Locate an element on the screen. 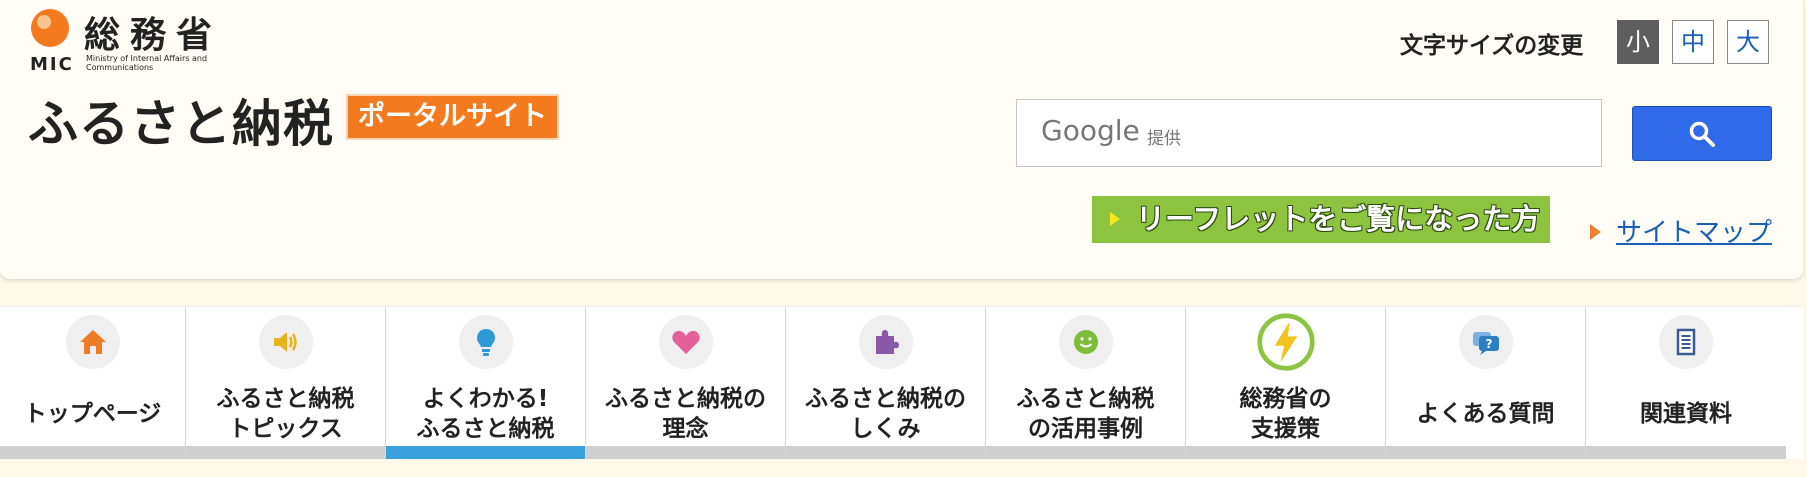 This screenshot has width=1807, height=477. portal-badge: ポータルサイト is located at coordinates (452, 117).